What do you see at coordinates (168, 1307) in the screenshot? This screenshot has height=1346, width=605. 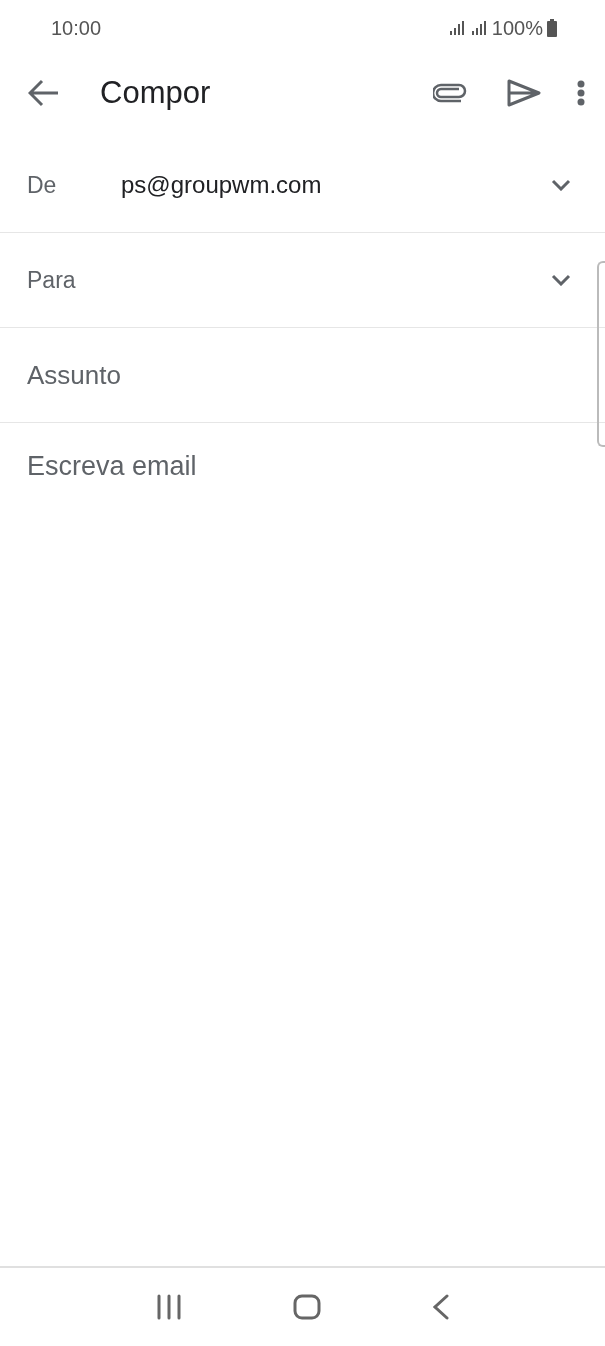 I see `recent-apps-icon` at bounding box center [168, 1307].